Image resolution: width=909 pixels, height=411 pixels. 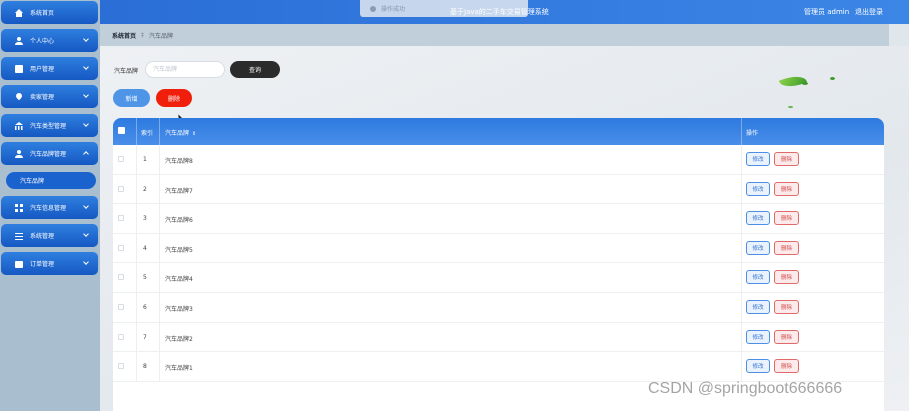 What do you see at coordinates (498, 337) in the screenshot?
I see `table-row: 7 汽车品牌2 修改 删除` at bounding box center [498, 337].